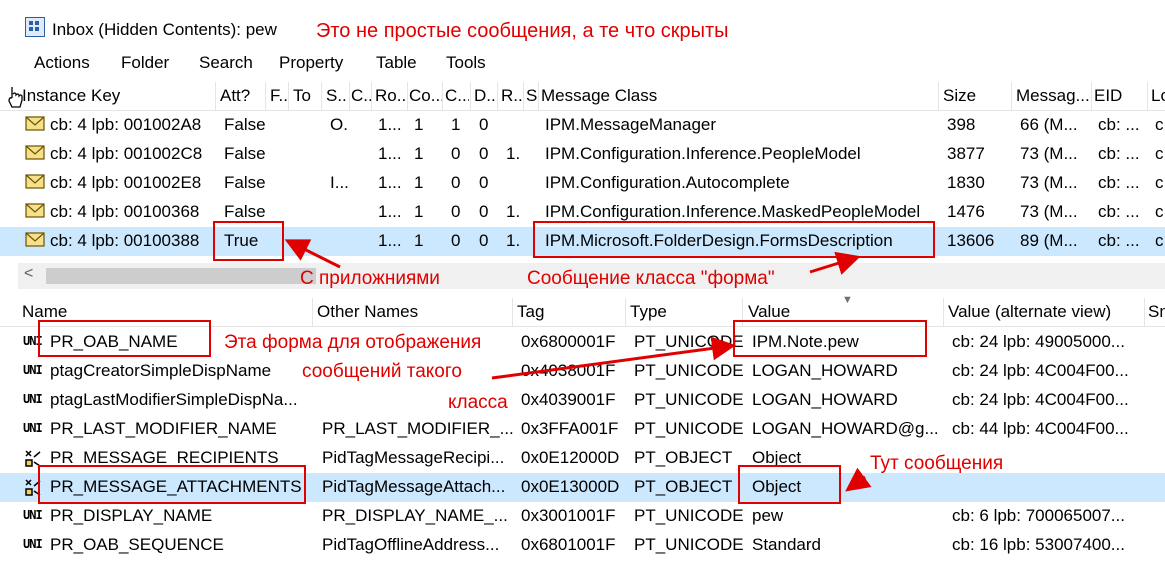 This screenshot has width=1165, height=567. I want to click on arrow-to-att, so click(312, 254).